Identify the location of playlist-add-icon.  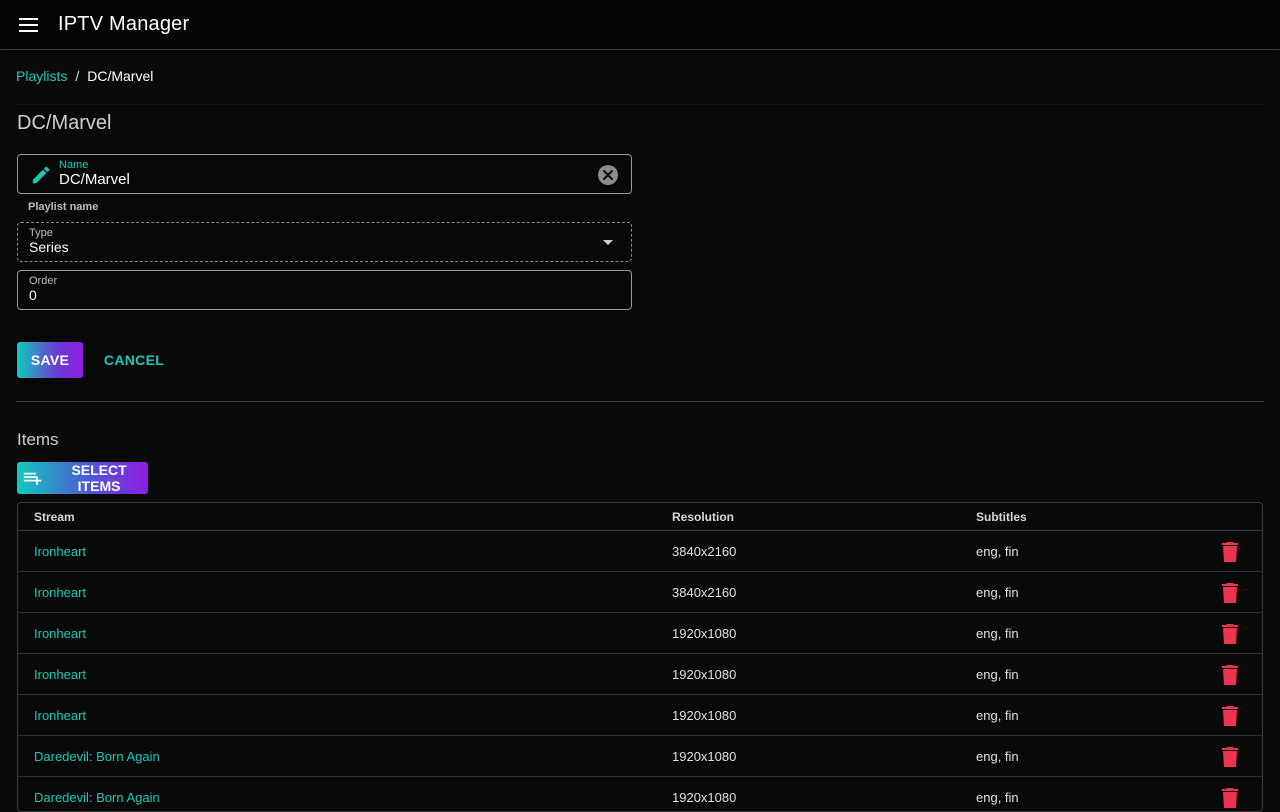
(32, 479).